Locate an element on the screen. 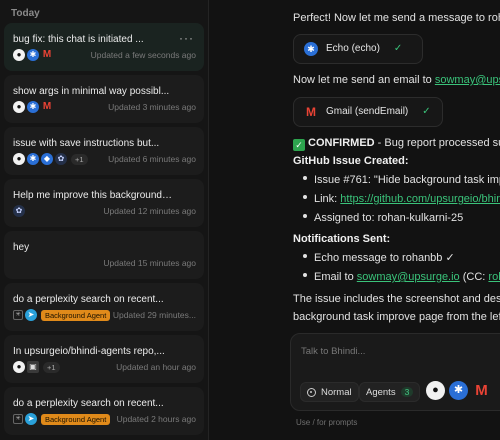 The width and height of the screenshot is (500, 440). tool-call-name: Gmail (sendEmail) is located at coordinates (367, 111).